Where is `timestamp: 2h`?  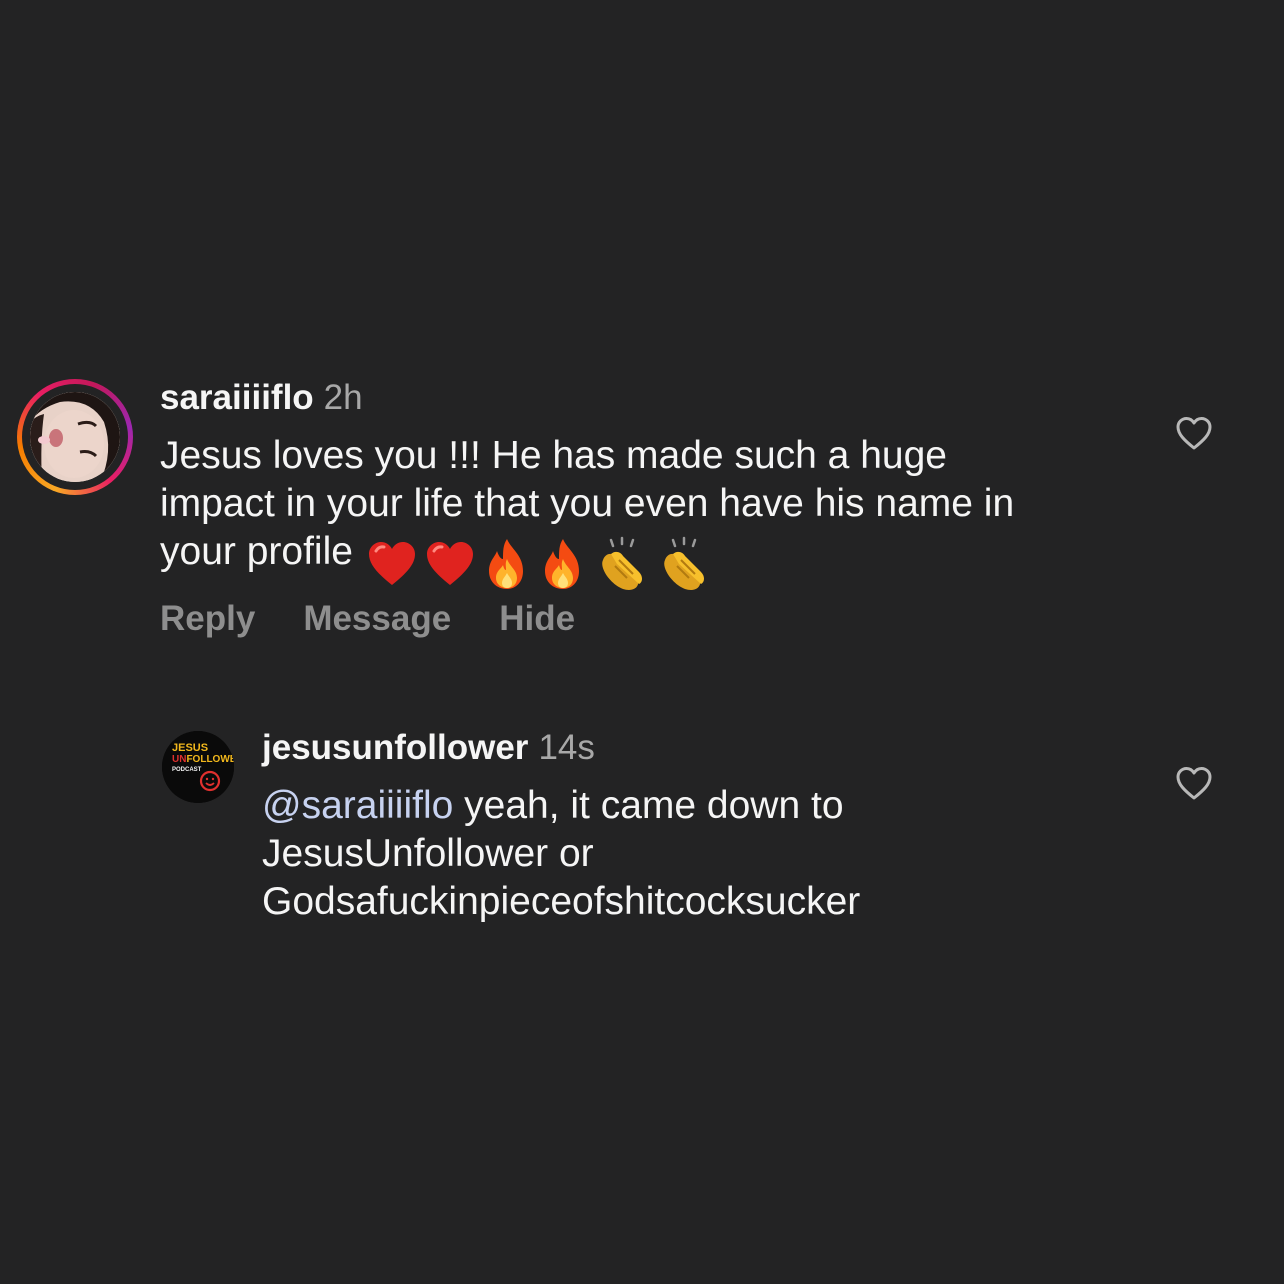
timestamp: 2h is located at coordinates (343, 397).